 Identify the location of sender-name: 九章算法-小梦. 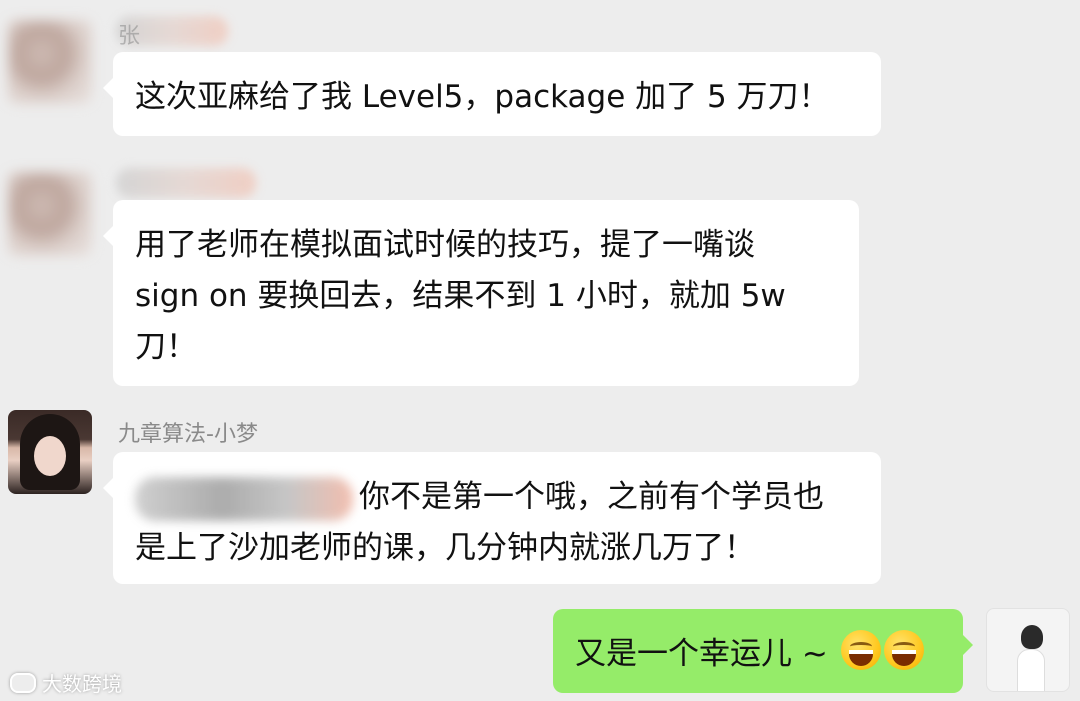
(188, 434).